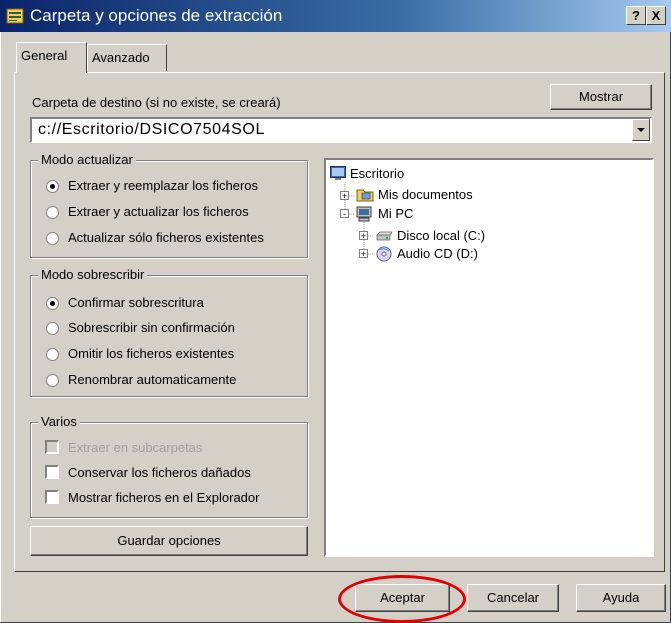  I want to click on radio-auto-rename-label: Renombrar automaticamente, so click(152, 379).